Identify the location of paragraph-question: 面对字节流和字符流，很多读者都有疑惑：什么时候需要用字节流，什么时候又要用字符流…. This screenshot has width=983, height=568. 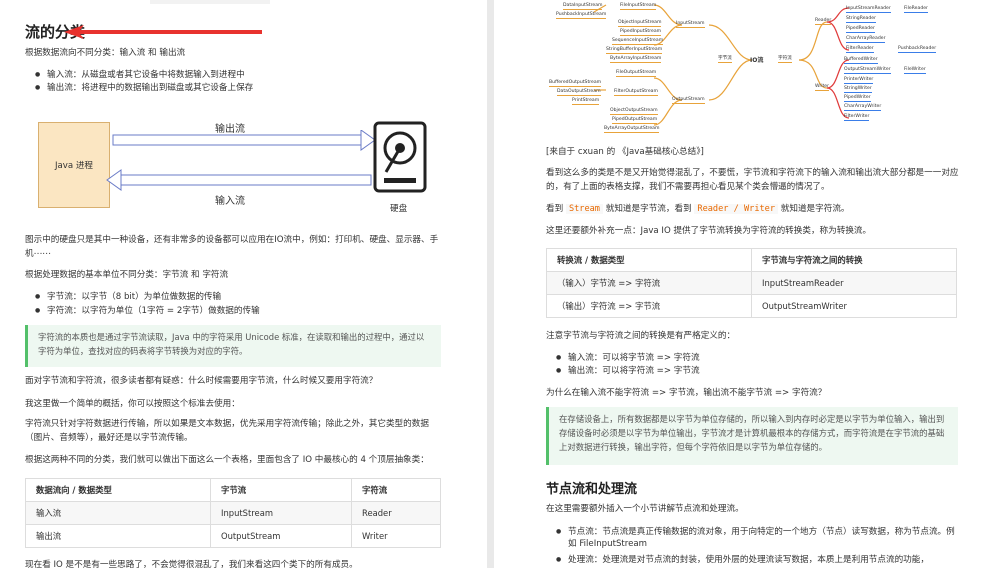
(201, 381).